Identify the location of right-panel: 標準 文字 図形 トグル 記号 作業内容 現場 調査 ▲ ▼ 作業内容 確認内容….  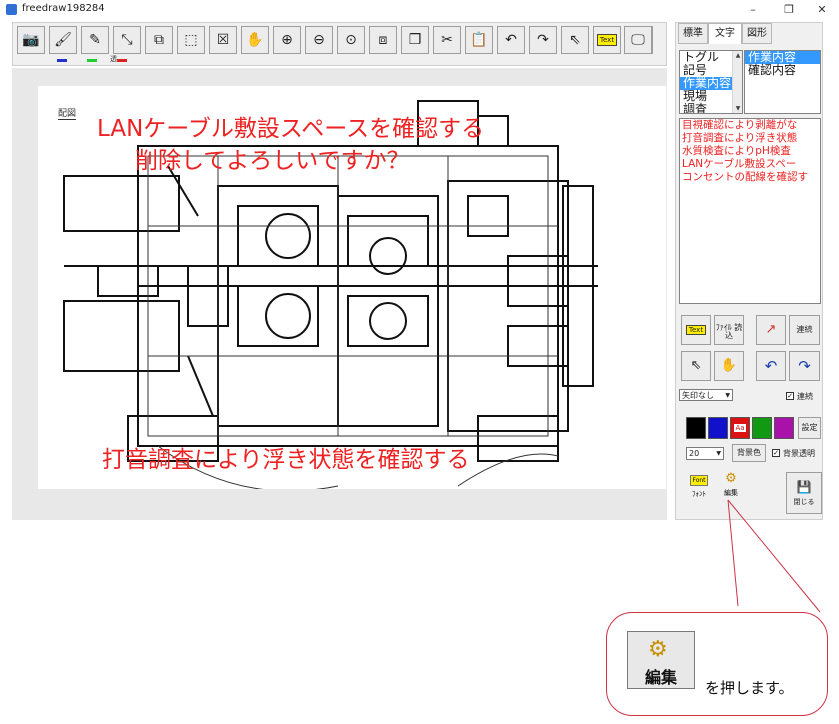
(749, 271).